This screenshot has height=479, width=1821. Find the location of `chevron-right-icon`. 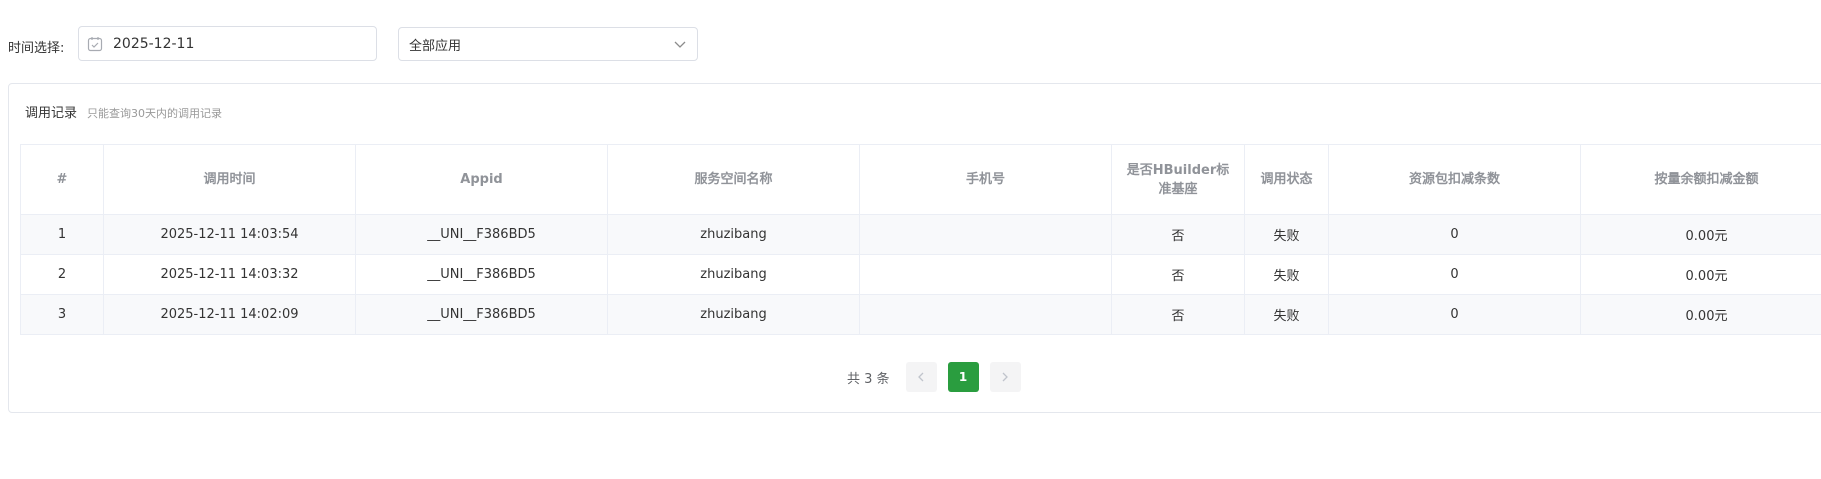

chevron-right-icon is located at coordinates (1005, 377).